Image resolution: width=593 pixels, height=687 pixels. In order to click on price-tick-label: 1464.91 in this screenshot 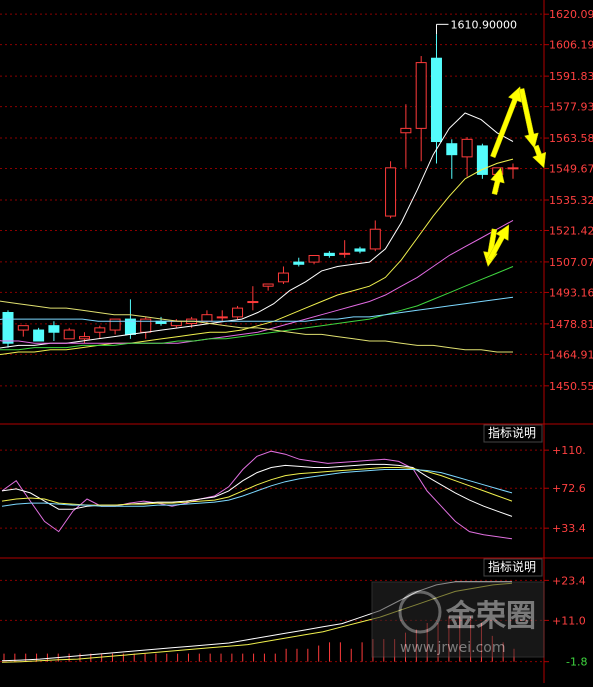, I will do `click(571, 354)`.